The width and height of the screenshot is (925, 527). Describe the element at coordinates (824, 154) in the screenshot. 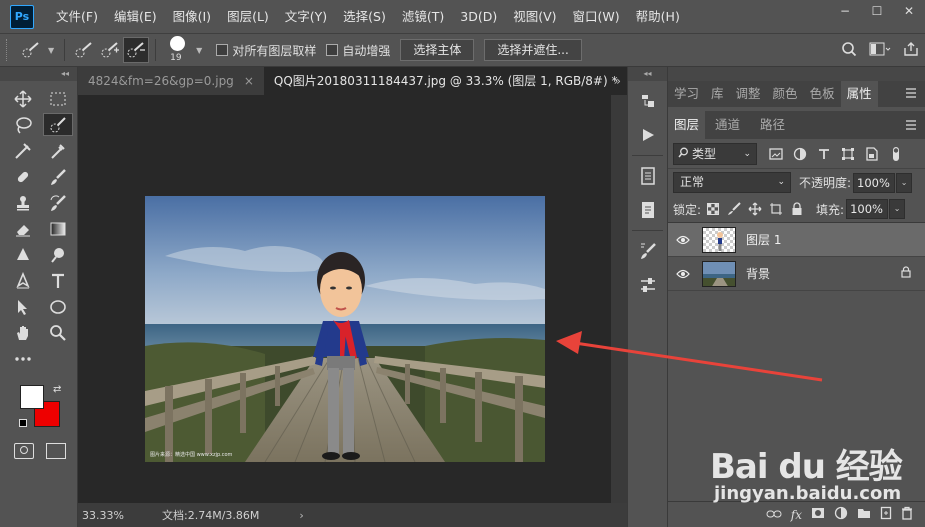

I see `type-filter-icon` at that location.